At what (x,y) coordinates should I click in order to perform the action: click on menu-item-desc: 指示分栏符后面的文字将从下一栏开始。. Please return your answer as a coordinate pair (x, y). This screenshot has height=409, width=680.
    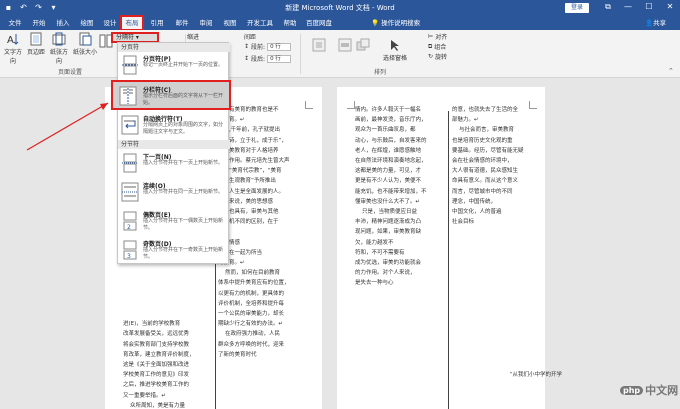
    Looking at the image, I should click on (183, 99).